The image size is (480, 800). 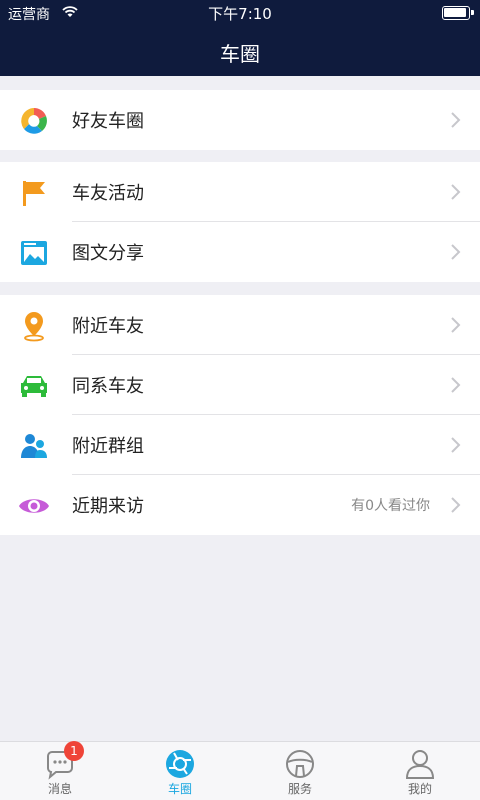 I want to click on section-friends: 好友车圈, so click(x=240, y=120).